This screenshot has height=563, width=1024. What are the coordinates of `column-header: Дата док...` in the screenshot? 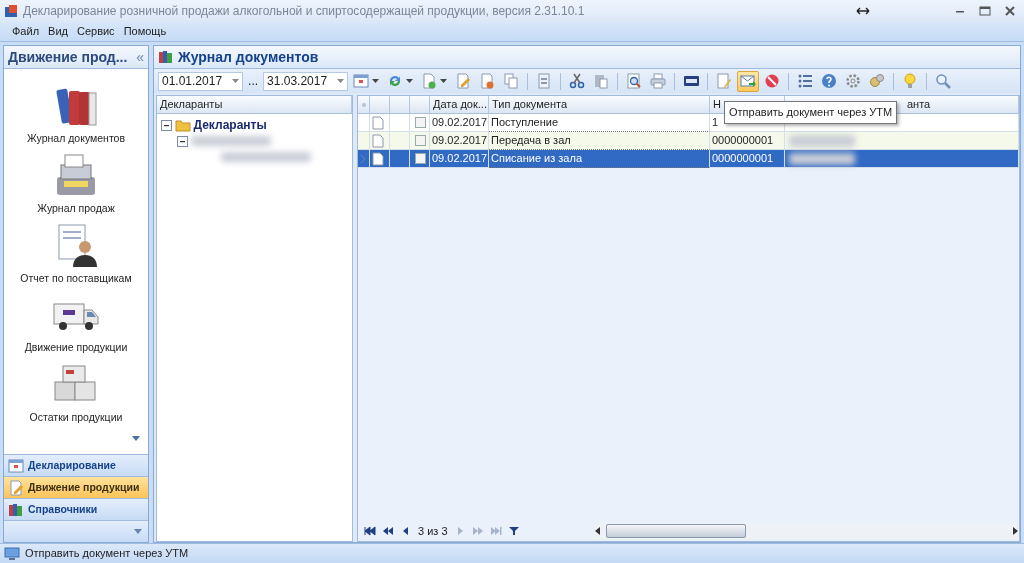 It's located at (459, 105).